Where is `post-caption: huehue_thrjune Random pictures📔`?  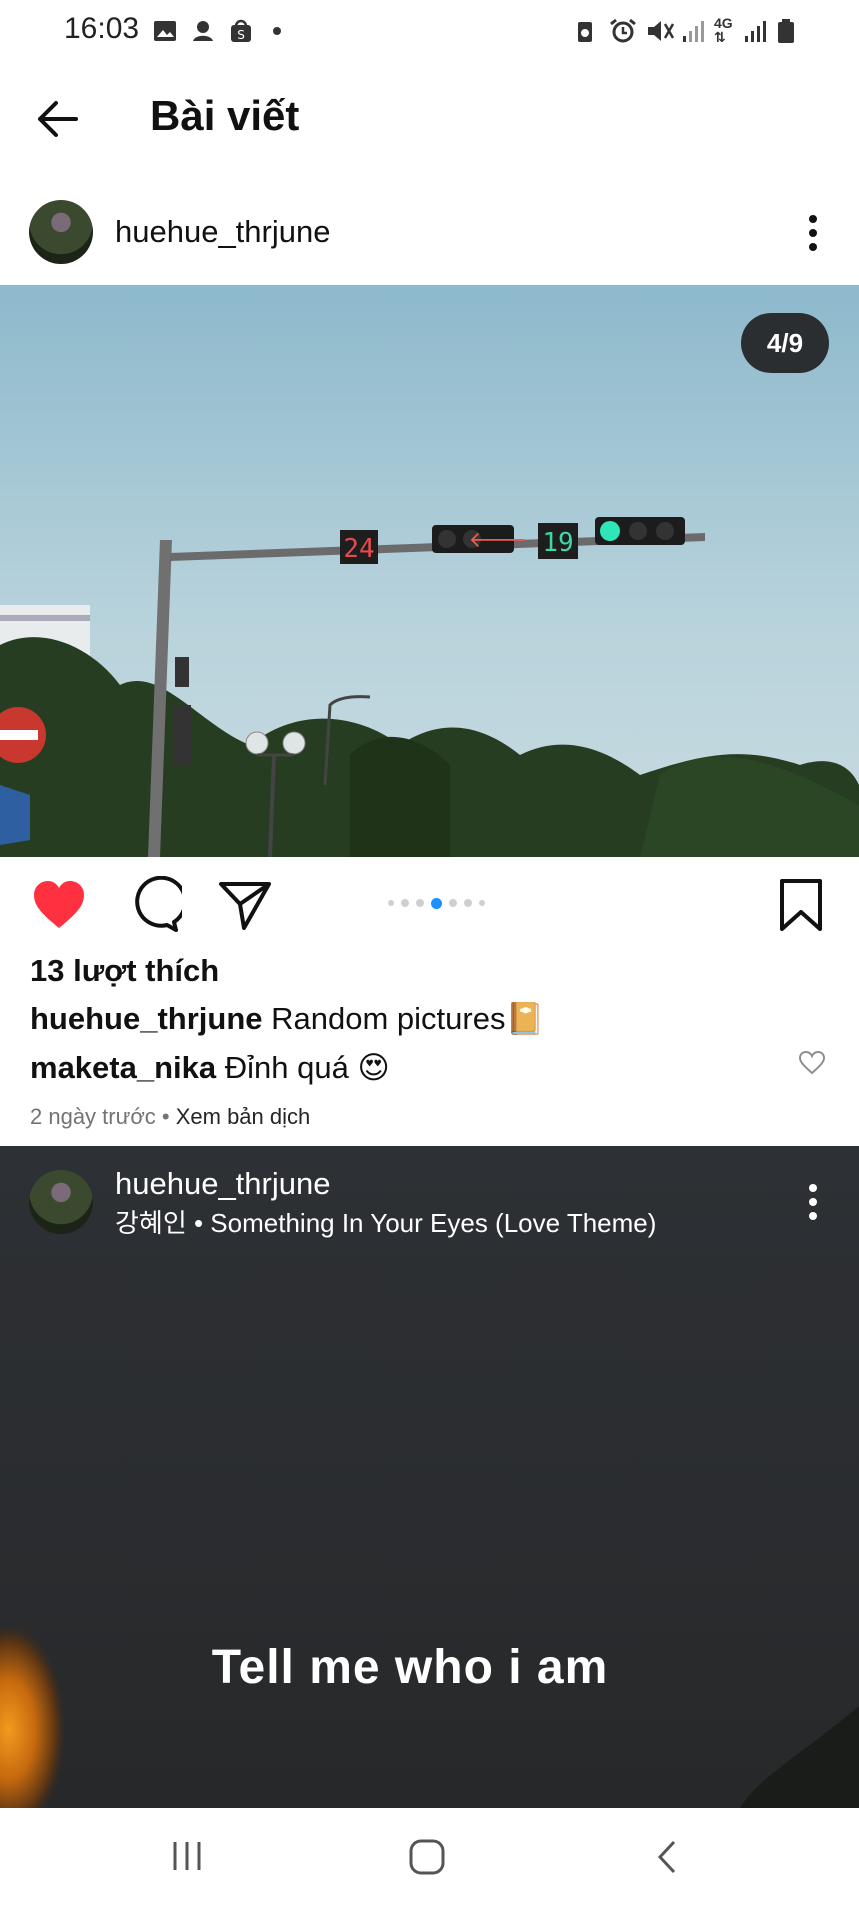
post-caption: huehue_thrjune Random pictures📔 is located at coordinates (287, 1018).